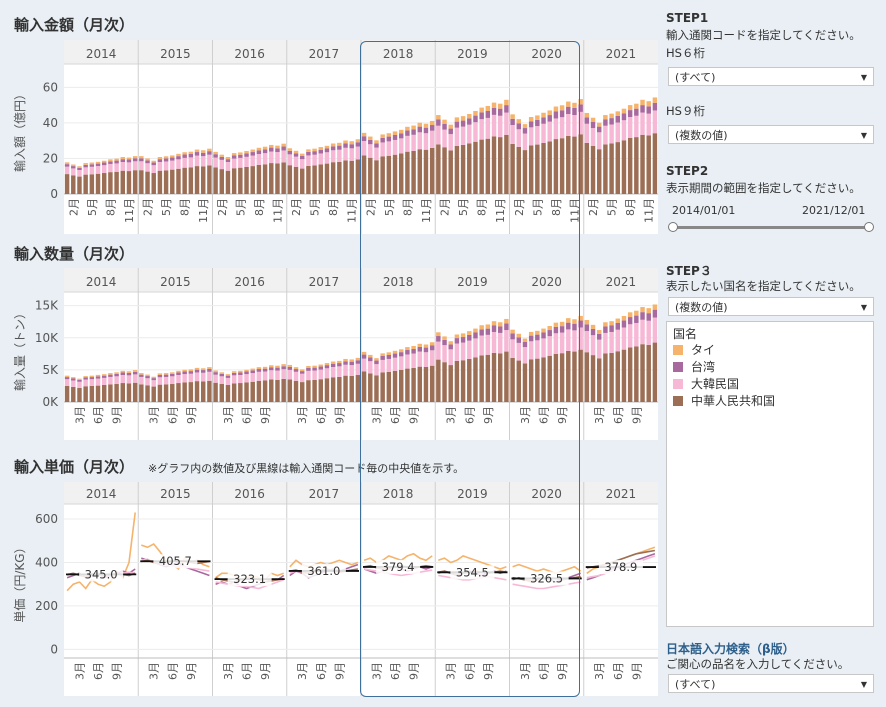 The image size is (886, 707). Describe the element at coordinates (678, 401) in the screenshot. I see `legend-swatch` at that location.